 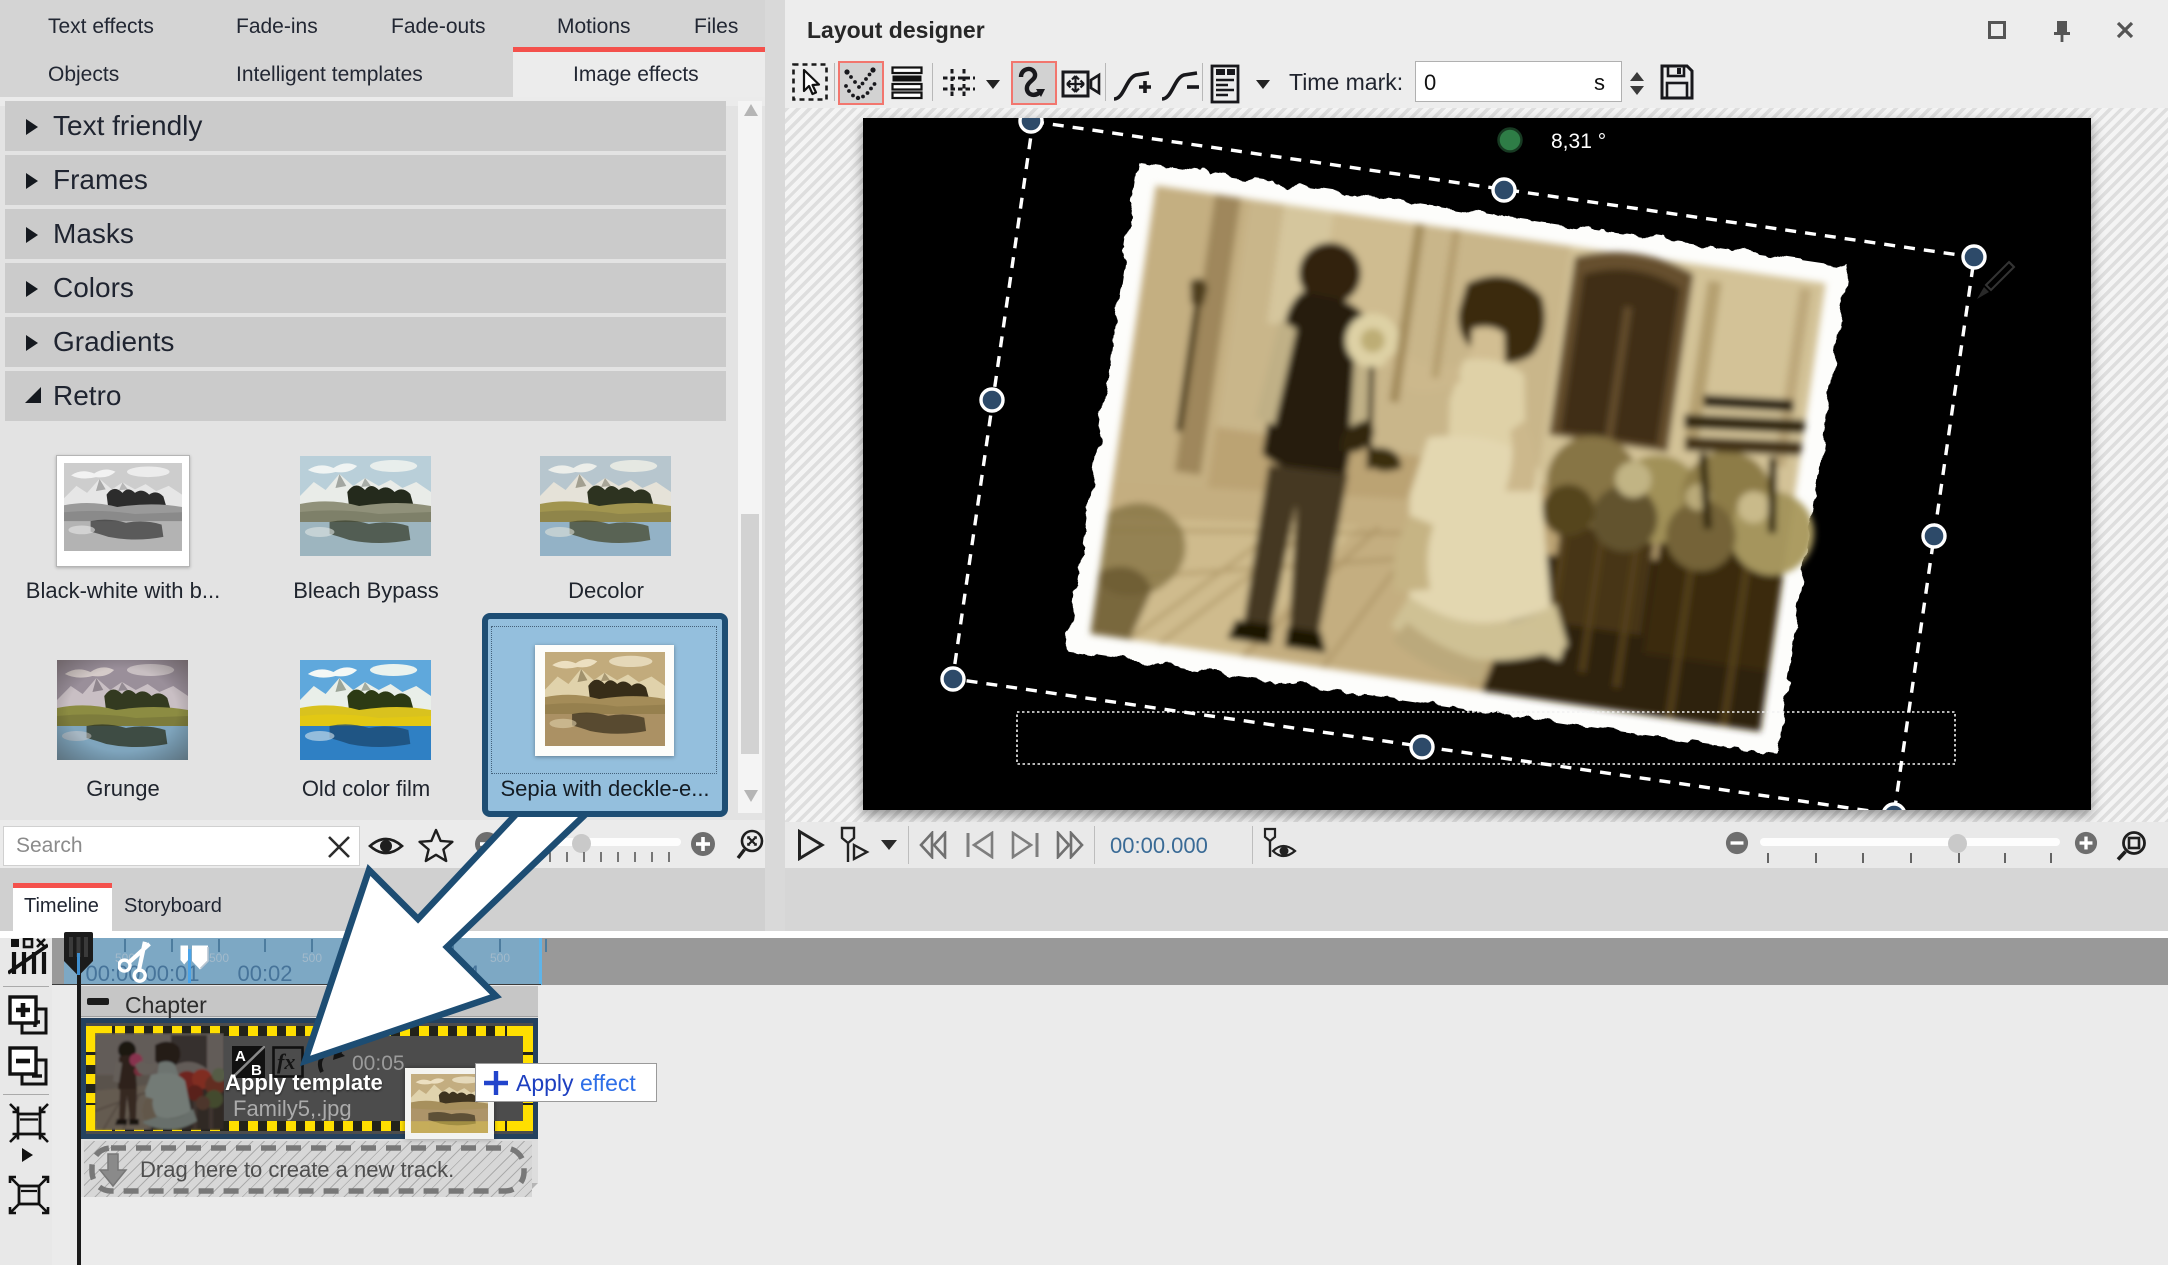 I want to click on svg-text: A, so click(x=240, y=1056).